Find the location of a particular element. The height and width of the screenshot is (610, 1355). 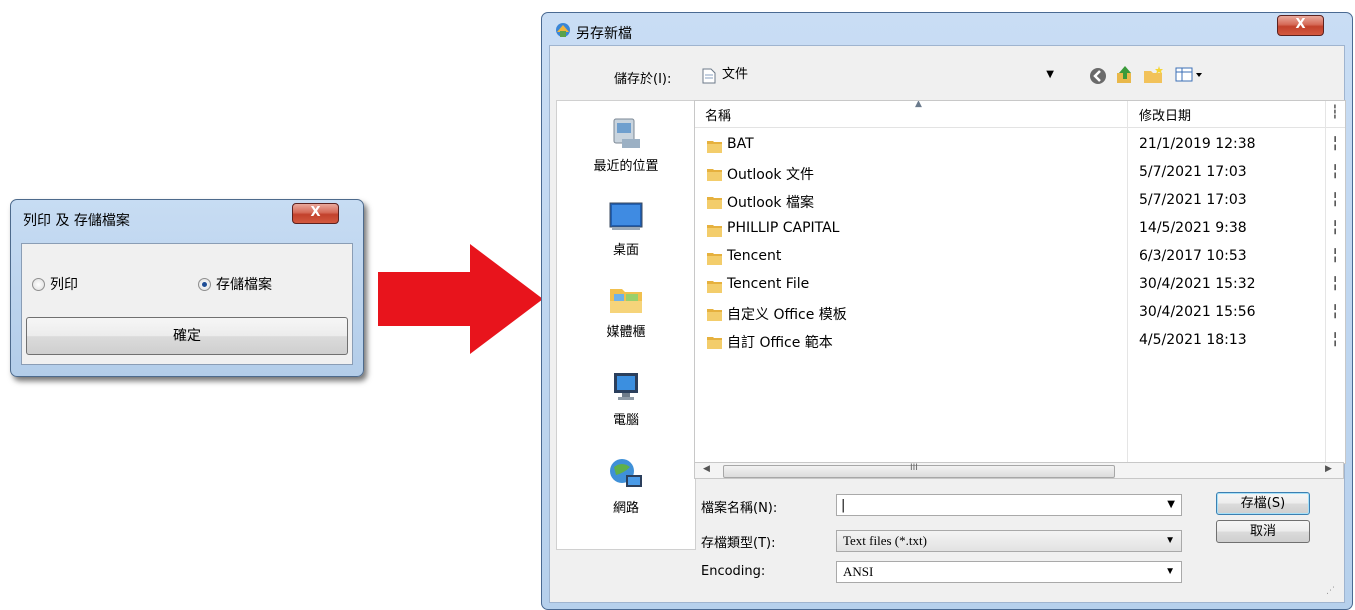

file-name: BAT is located at coordinates (740, 144).